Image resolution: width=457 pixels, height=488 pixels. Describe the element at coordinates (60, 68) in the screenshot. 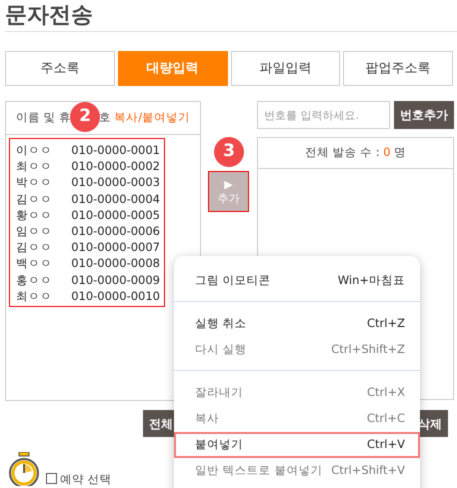

I see `tab: 주소록` at that location.